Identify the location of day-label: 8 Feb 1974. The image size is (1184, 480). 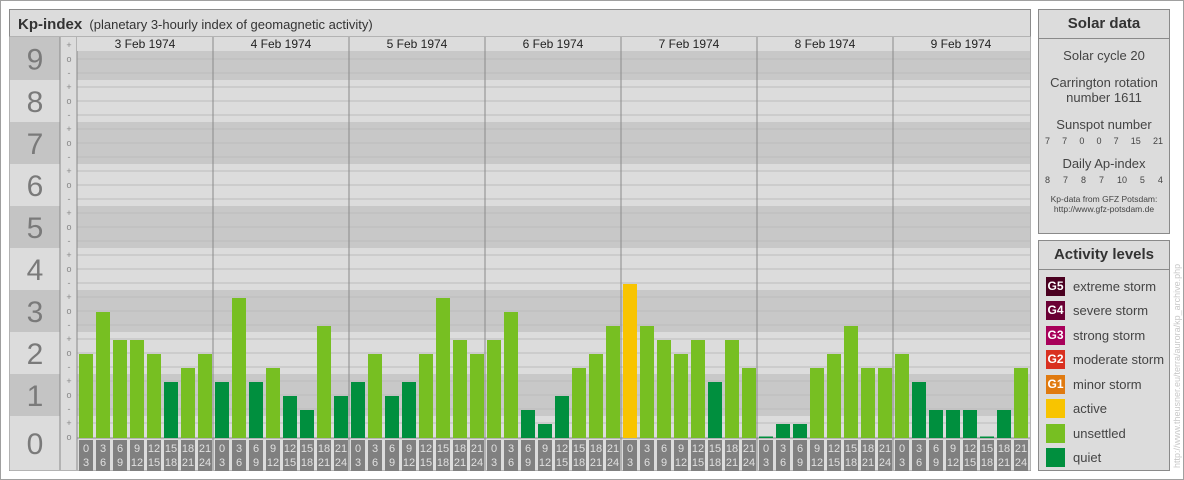
(825, 44).